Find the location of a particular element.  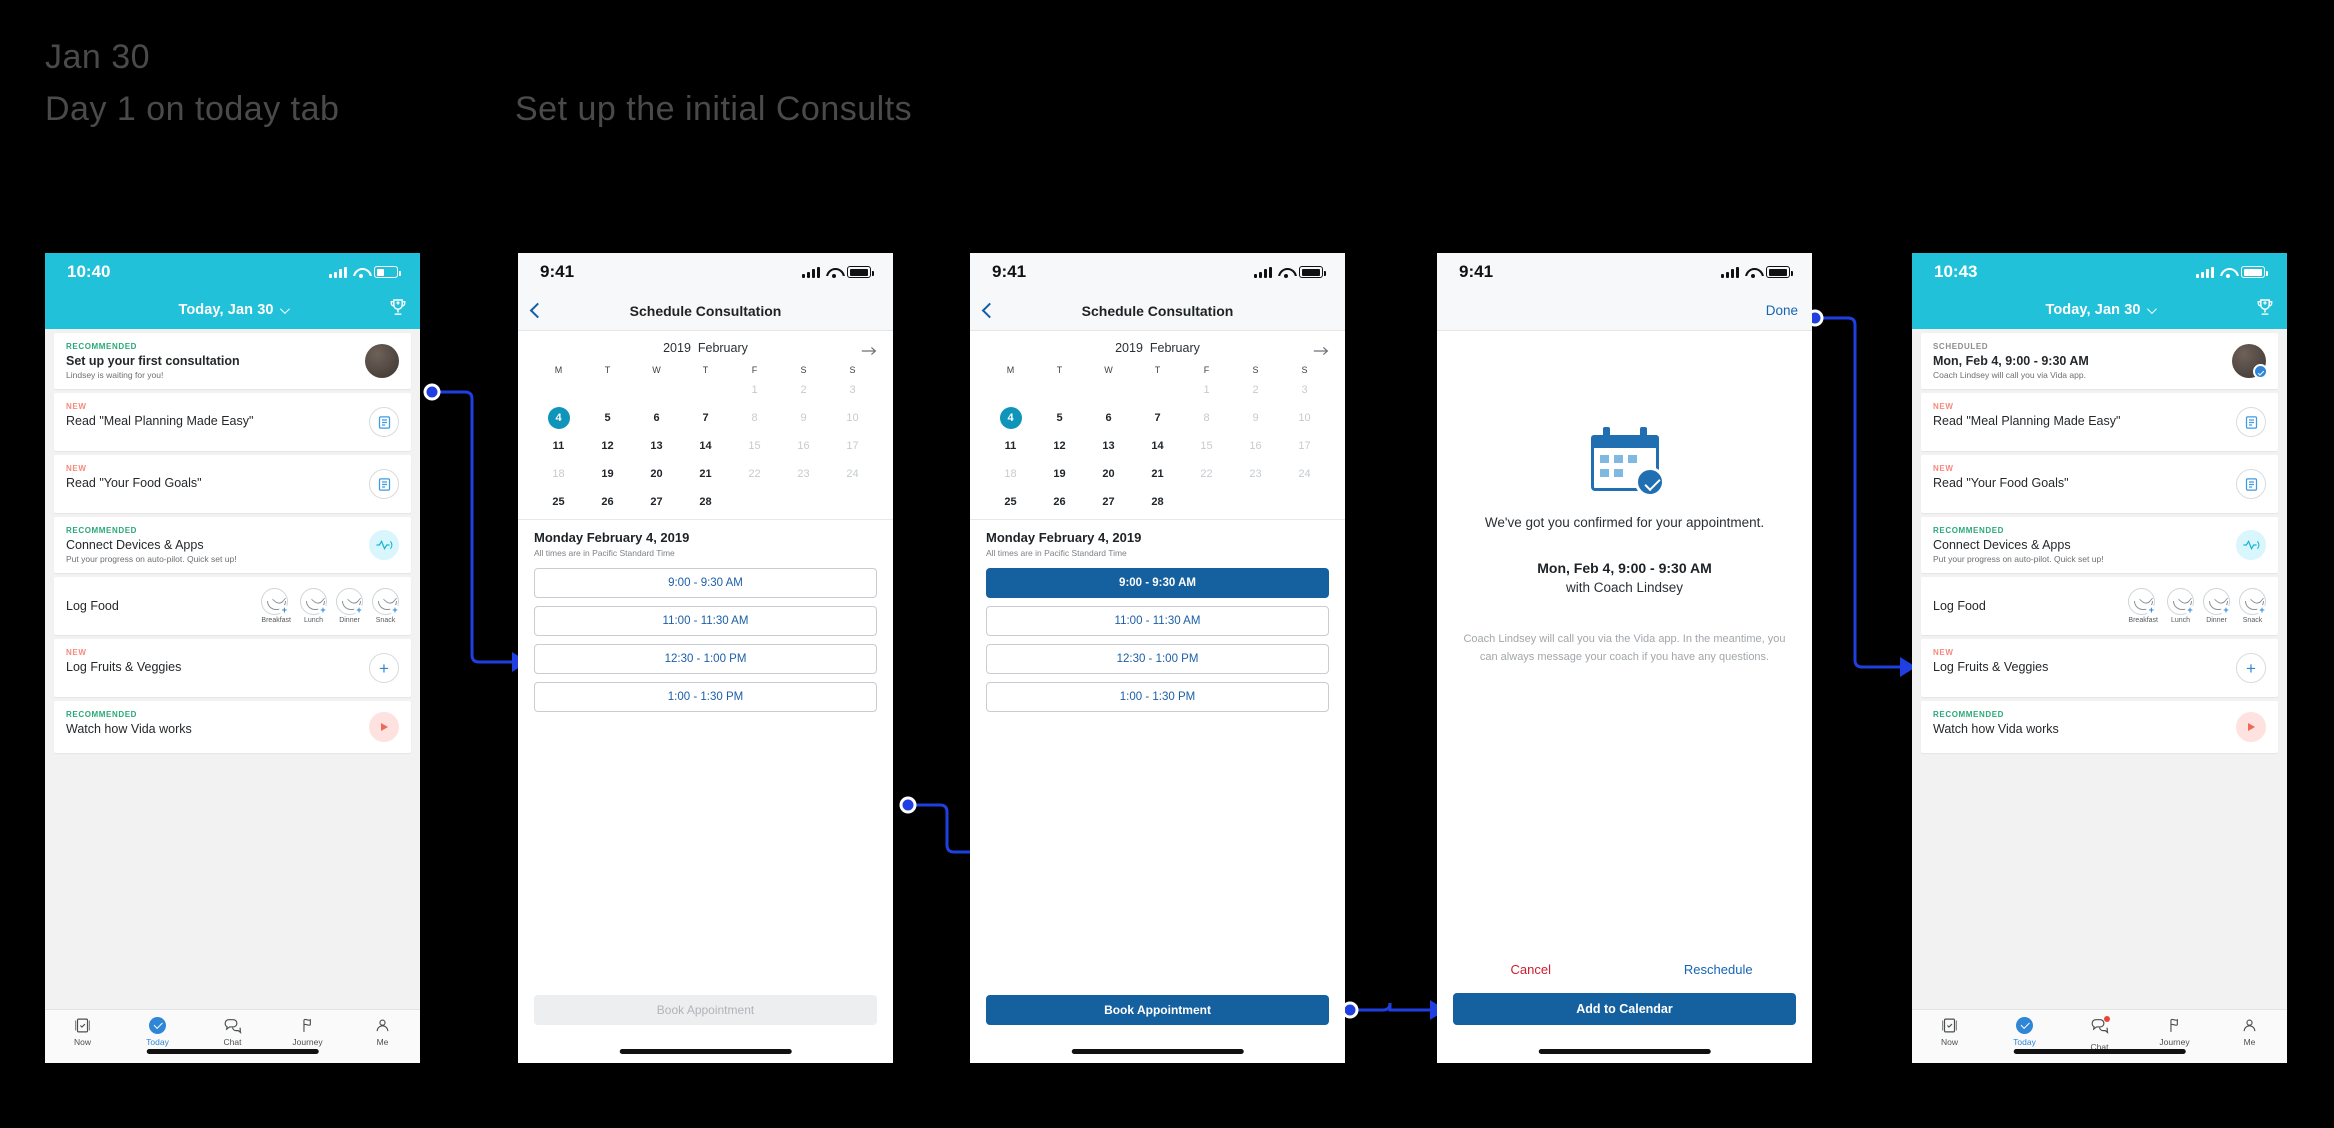

reschedule-button: Reschedule is located at coordinates (1719, 969).